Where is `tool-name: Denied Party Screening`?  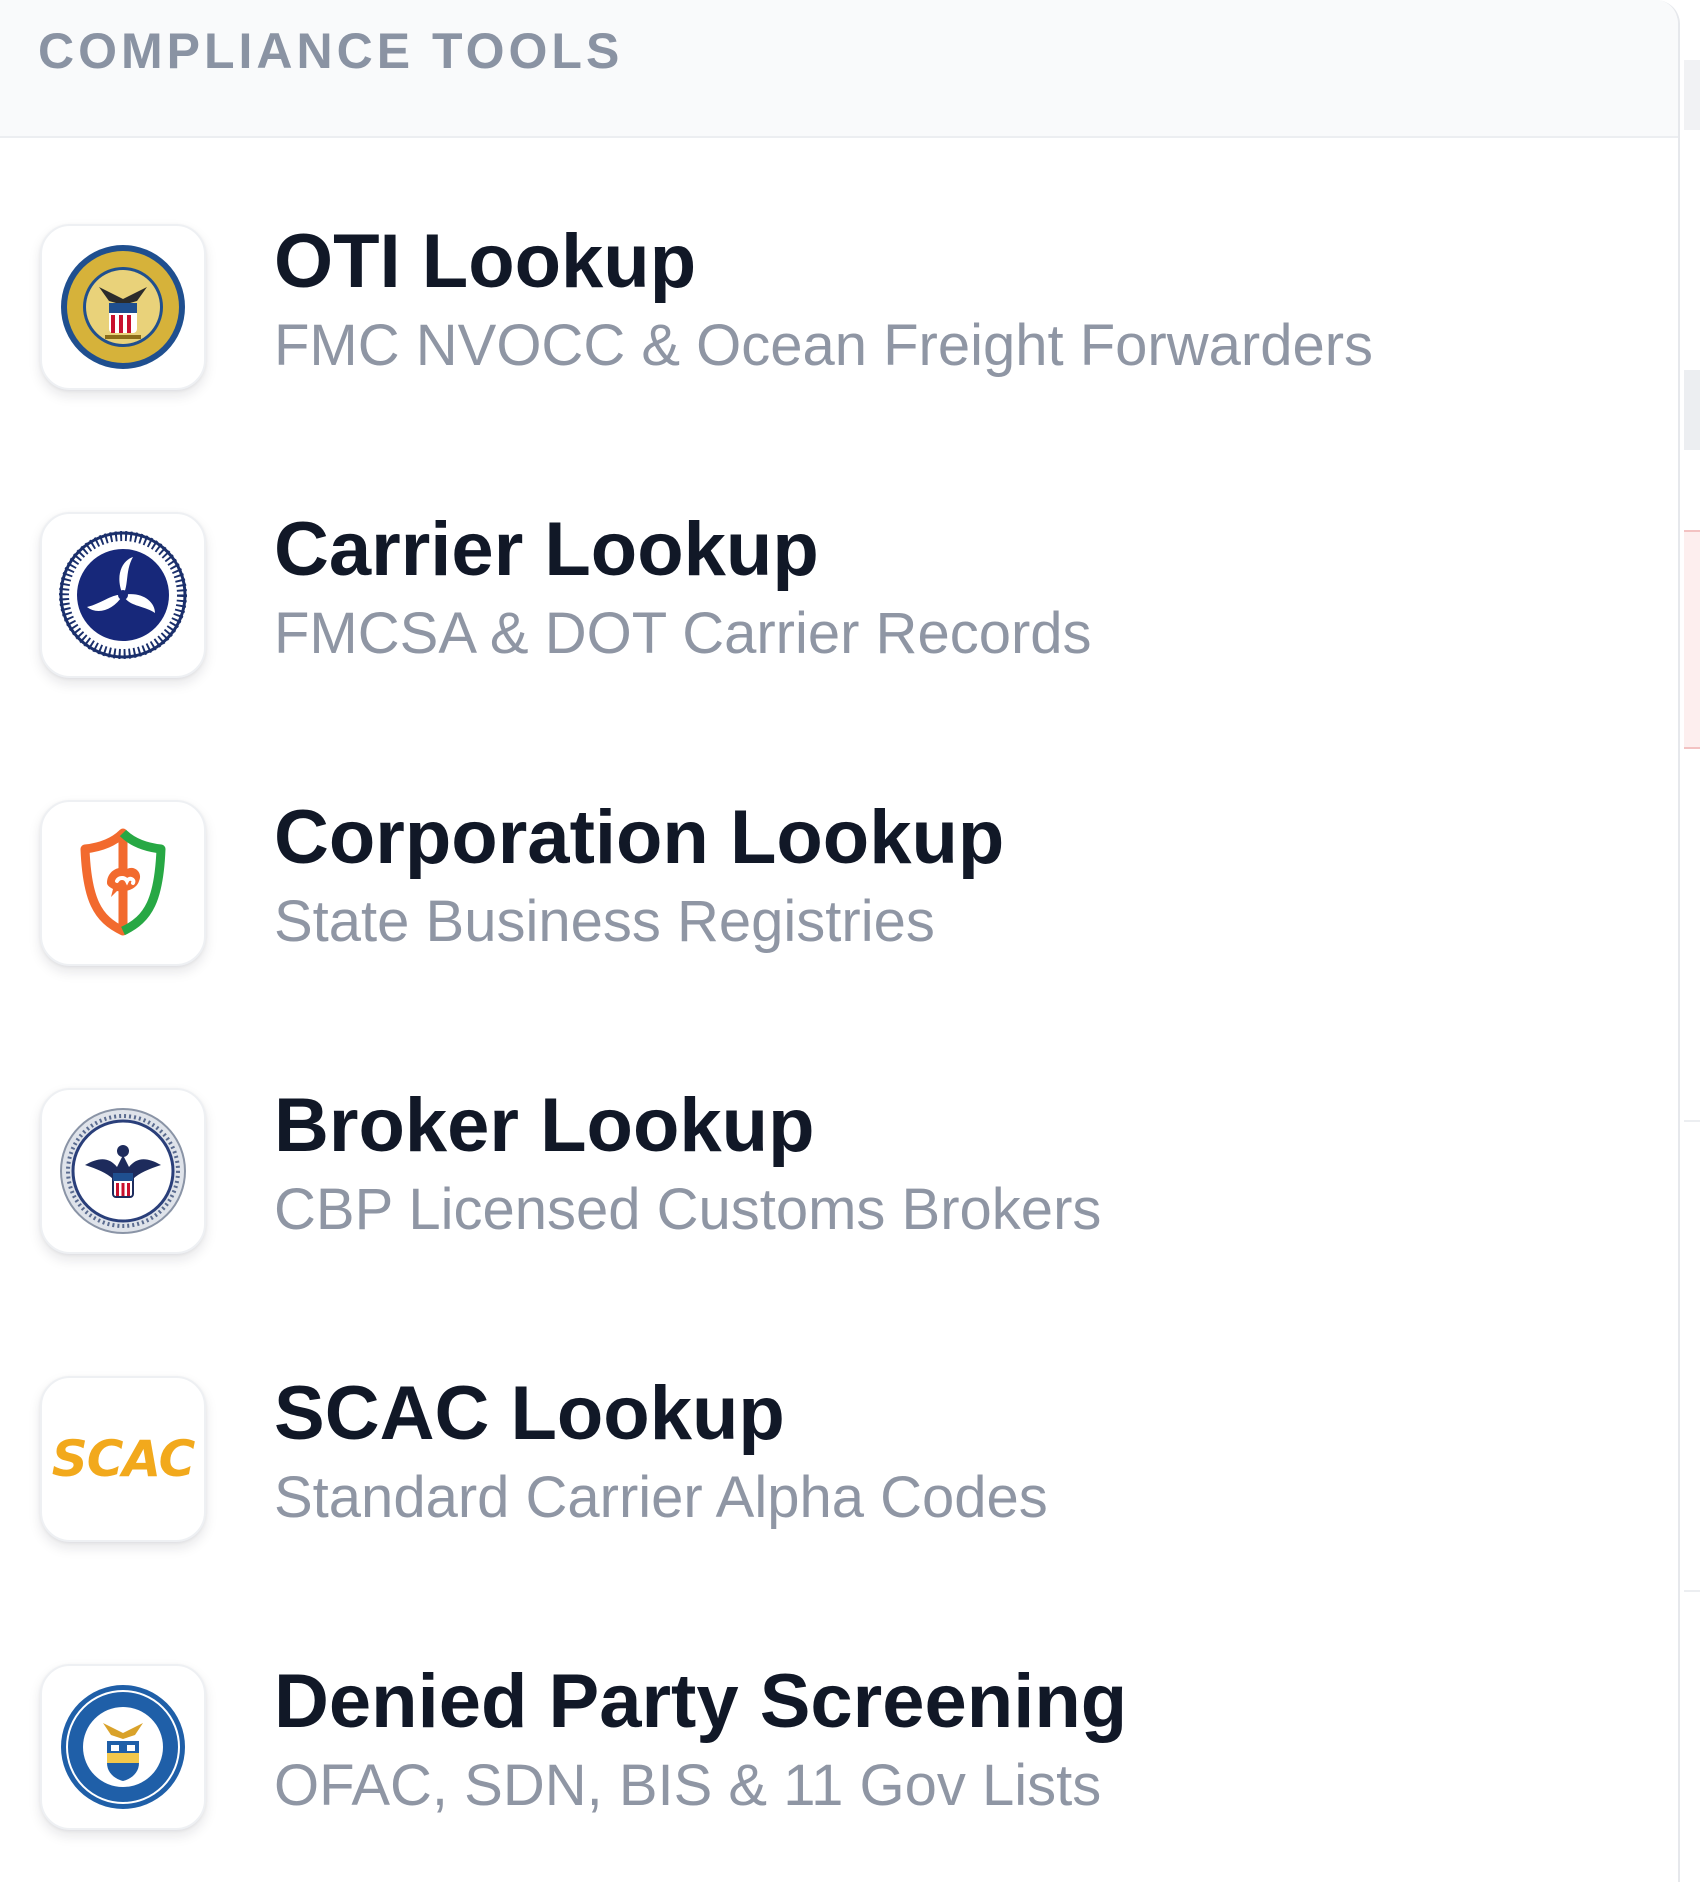
tool-name: Denied Party Screening is located at coordinates (701, 1701).